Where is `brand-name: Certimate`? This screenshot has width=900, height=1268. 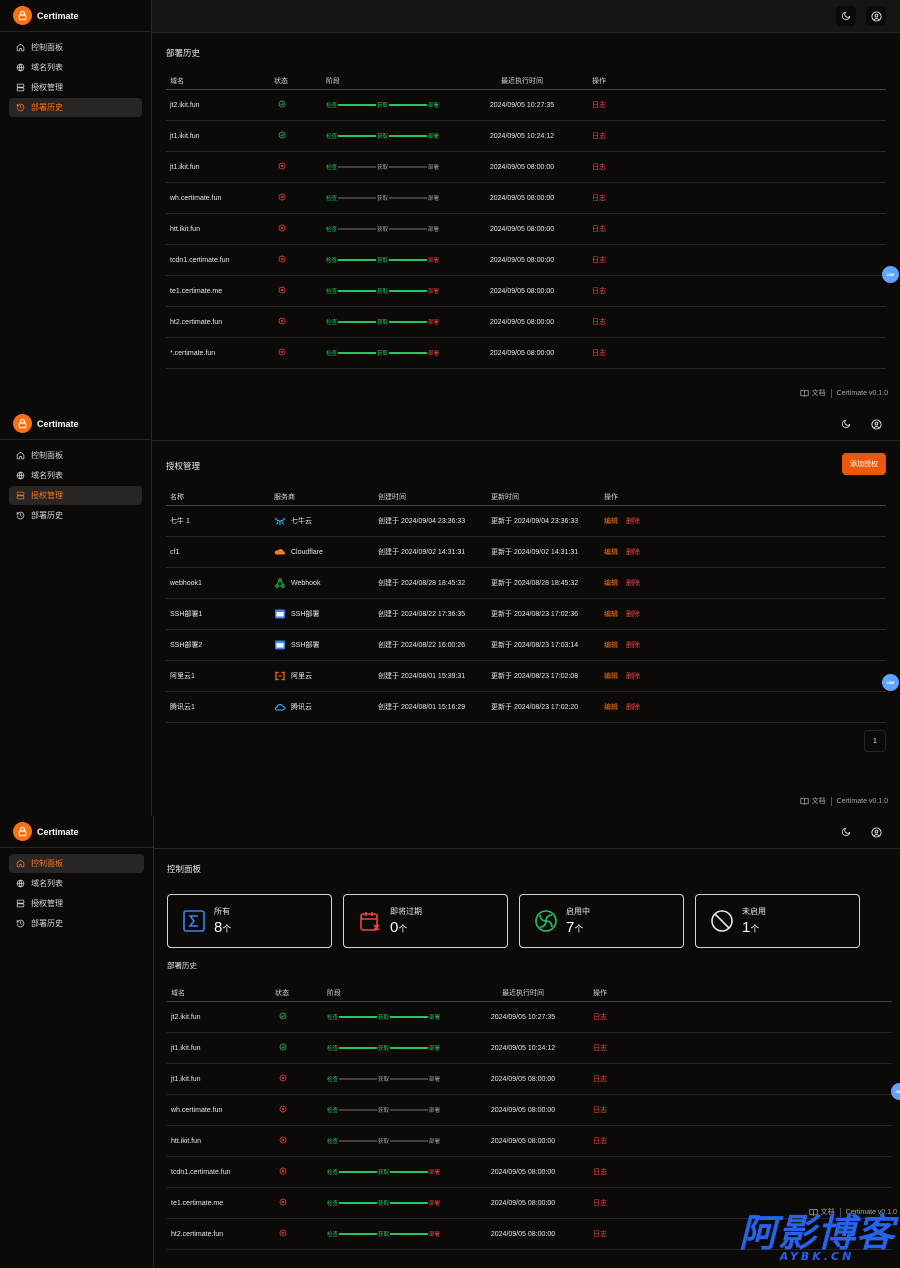 brand-name: Certimate is located at coordinates (58, 831).